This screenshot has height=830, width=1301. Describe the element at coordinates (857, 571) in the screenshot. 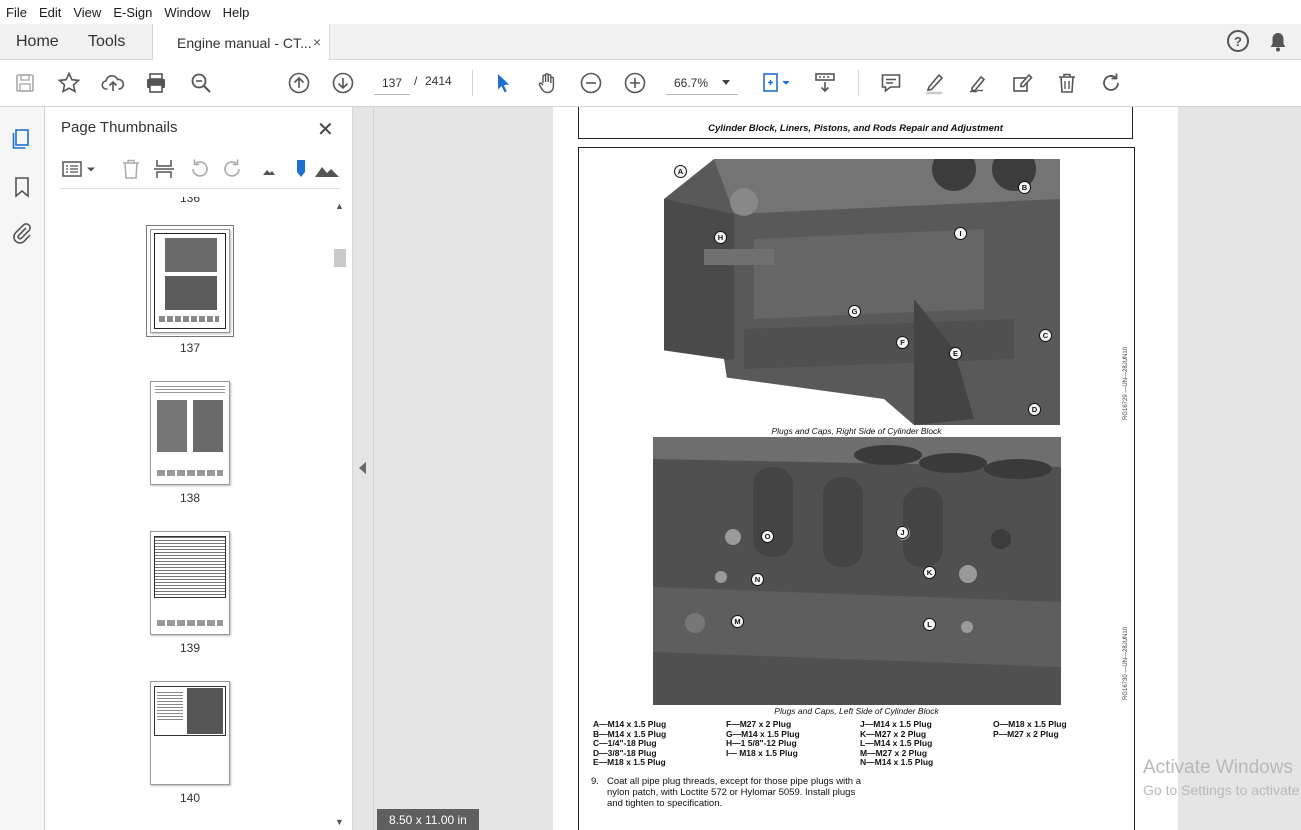

I see `engine-block-left-illustration` at that location.